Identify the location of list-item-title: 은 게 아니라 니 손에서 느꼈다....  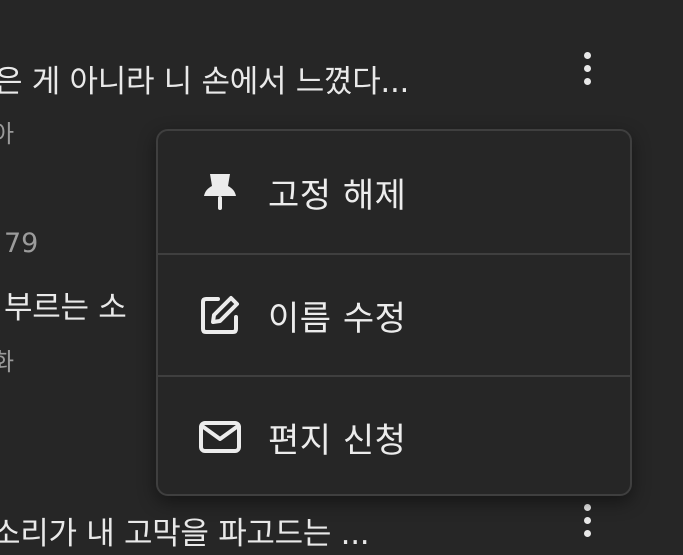
(204, 78).